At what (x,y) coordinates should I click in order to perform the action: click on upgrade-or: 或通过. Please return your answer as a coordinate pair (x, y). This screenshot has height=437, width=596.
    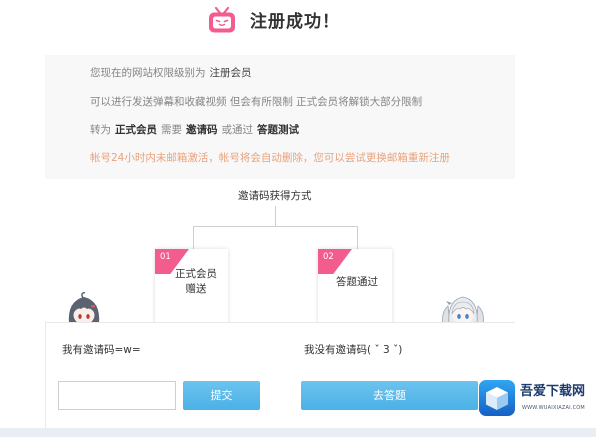
    Looking at the image, I should click on (237, 130).